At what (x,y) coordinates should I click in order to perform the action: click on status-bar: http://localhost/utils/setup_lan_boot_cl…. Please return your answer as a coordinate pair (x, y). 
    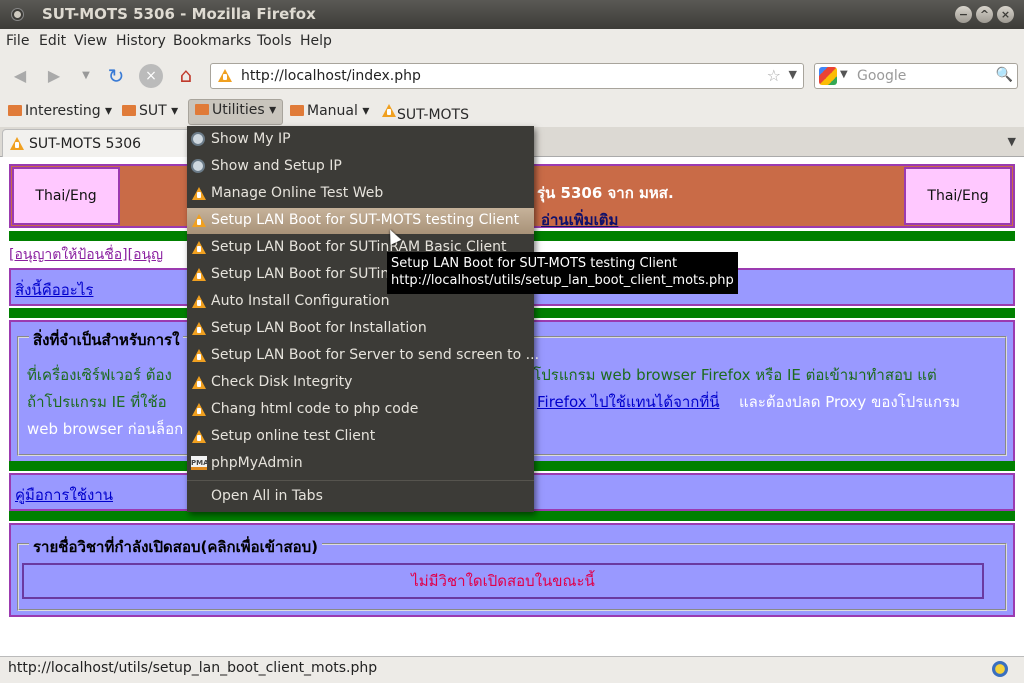
    Looking at the image, I should click on (512, 669).